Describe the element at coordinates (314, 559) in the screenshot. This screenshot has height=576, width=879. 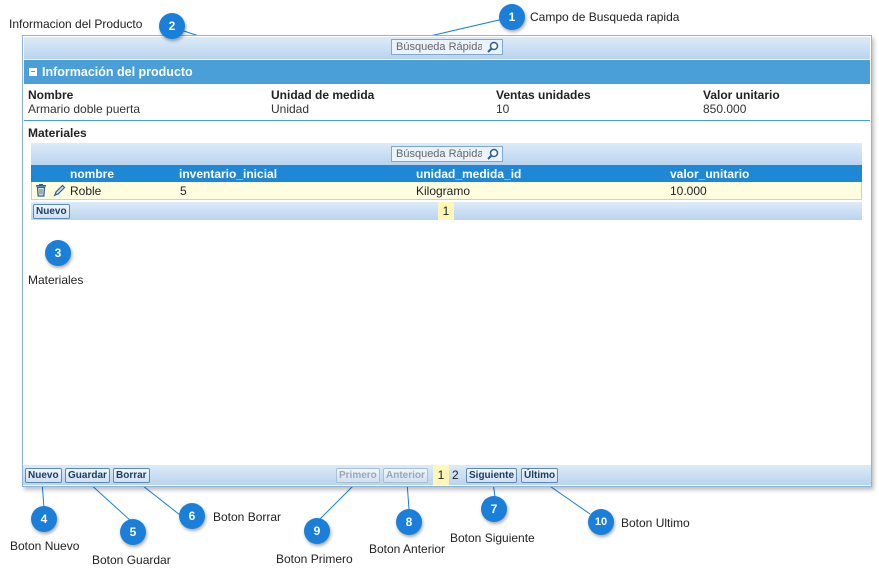
I see `callout-9-caption: Boton Primero` at that location.